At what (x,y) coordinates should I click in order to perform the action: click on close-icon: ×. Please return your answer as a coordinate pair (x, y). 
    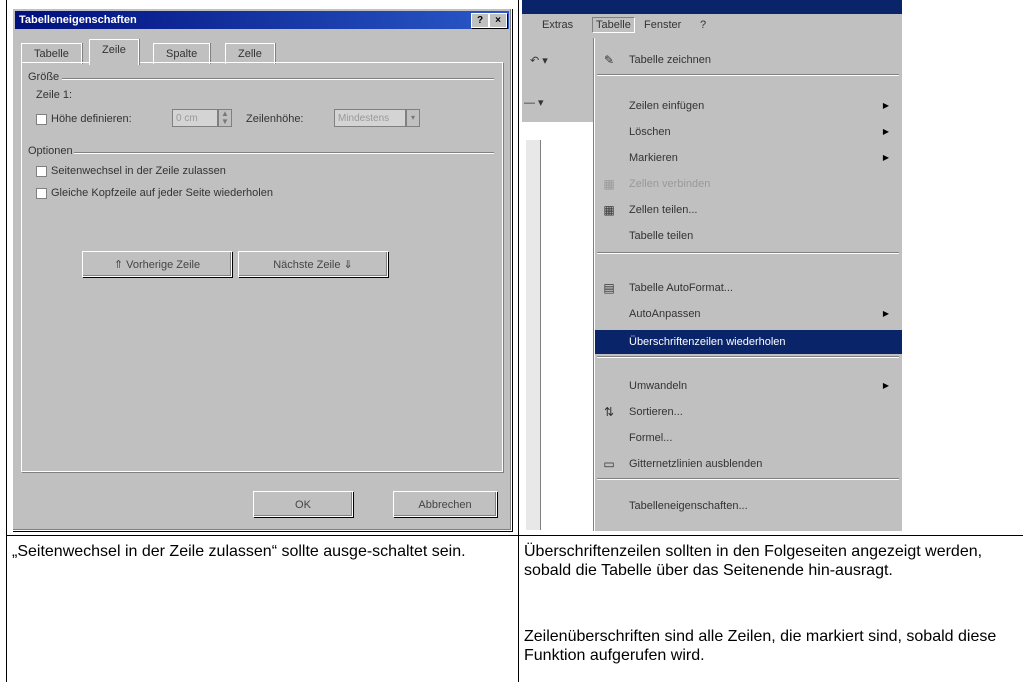
    Looking at the image, I should click on (498, 20).